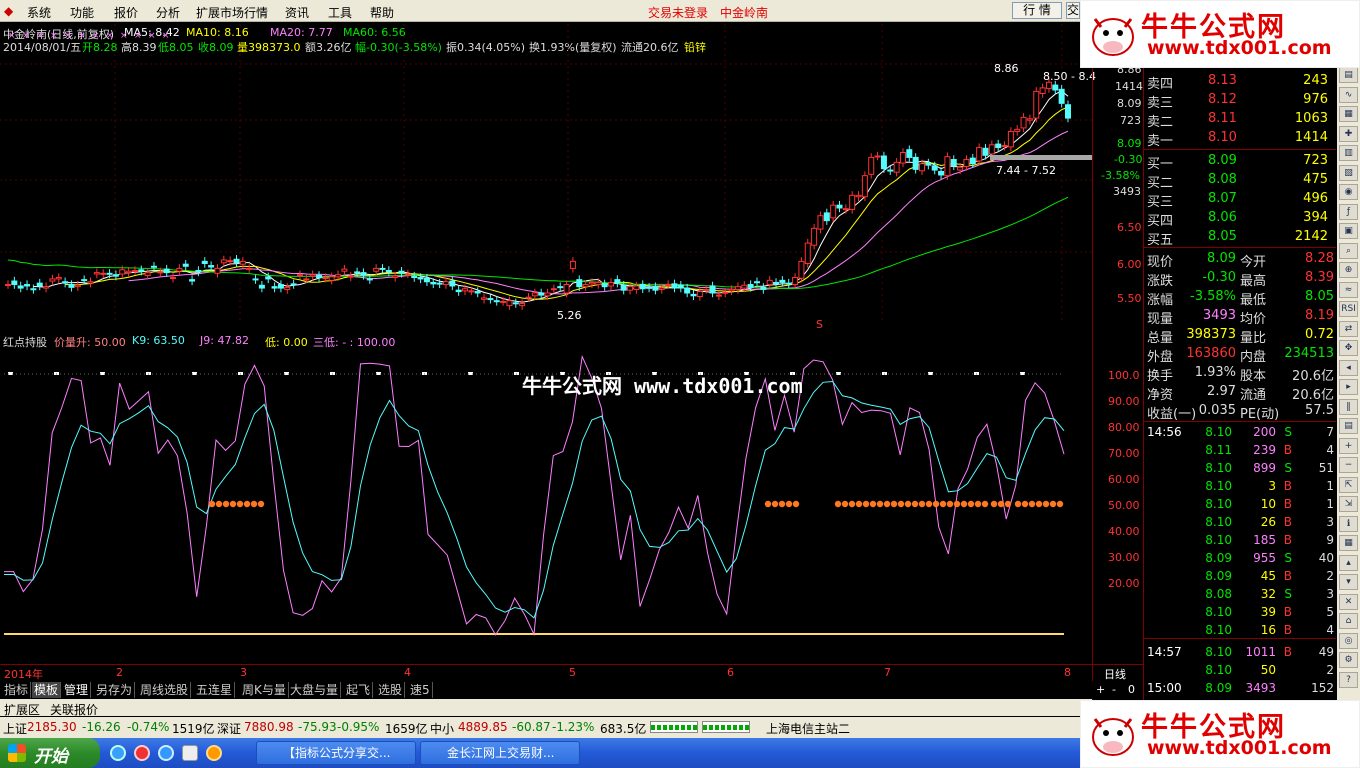  I want to click on toolbar-pause-icon: ‖, so click(1348, 406).